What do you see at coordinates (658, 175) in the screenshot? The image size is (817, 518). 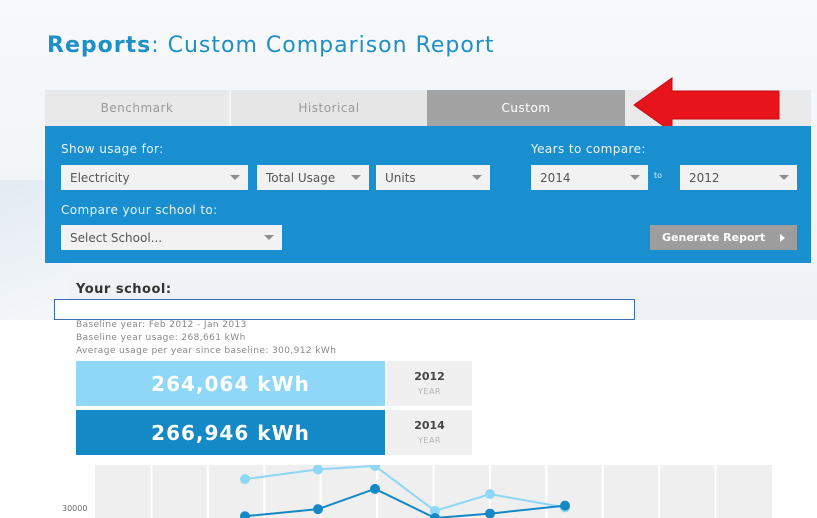 I see `to-label: to` at bounding box center [658, 175].